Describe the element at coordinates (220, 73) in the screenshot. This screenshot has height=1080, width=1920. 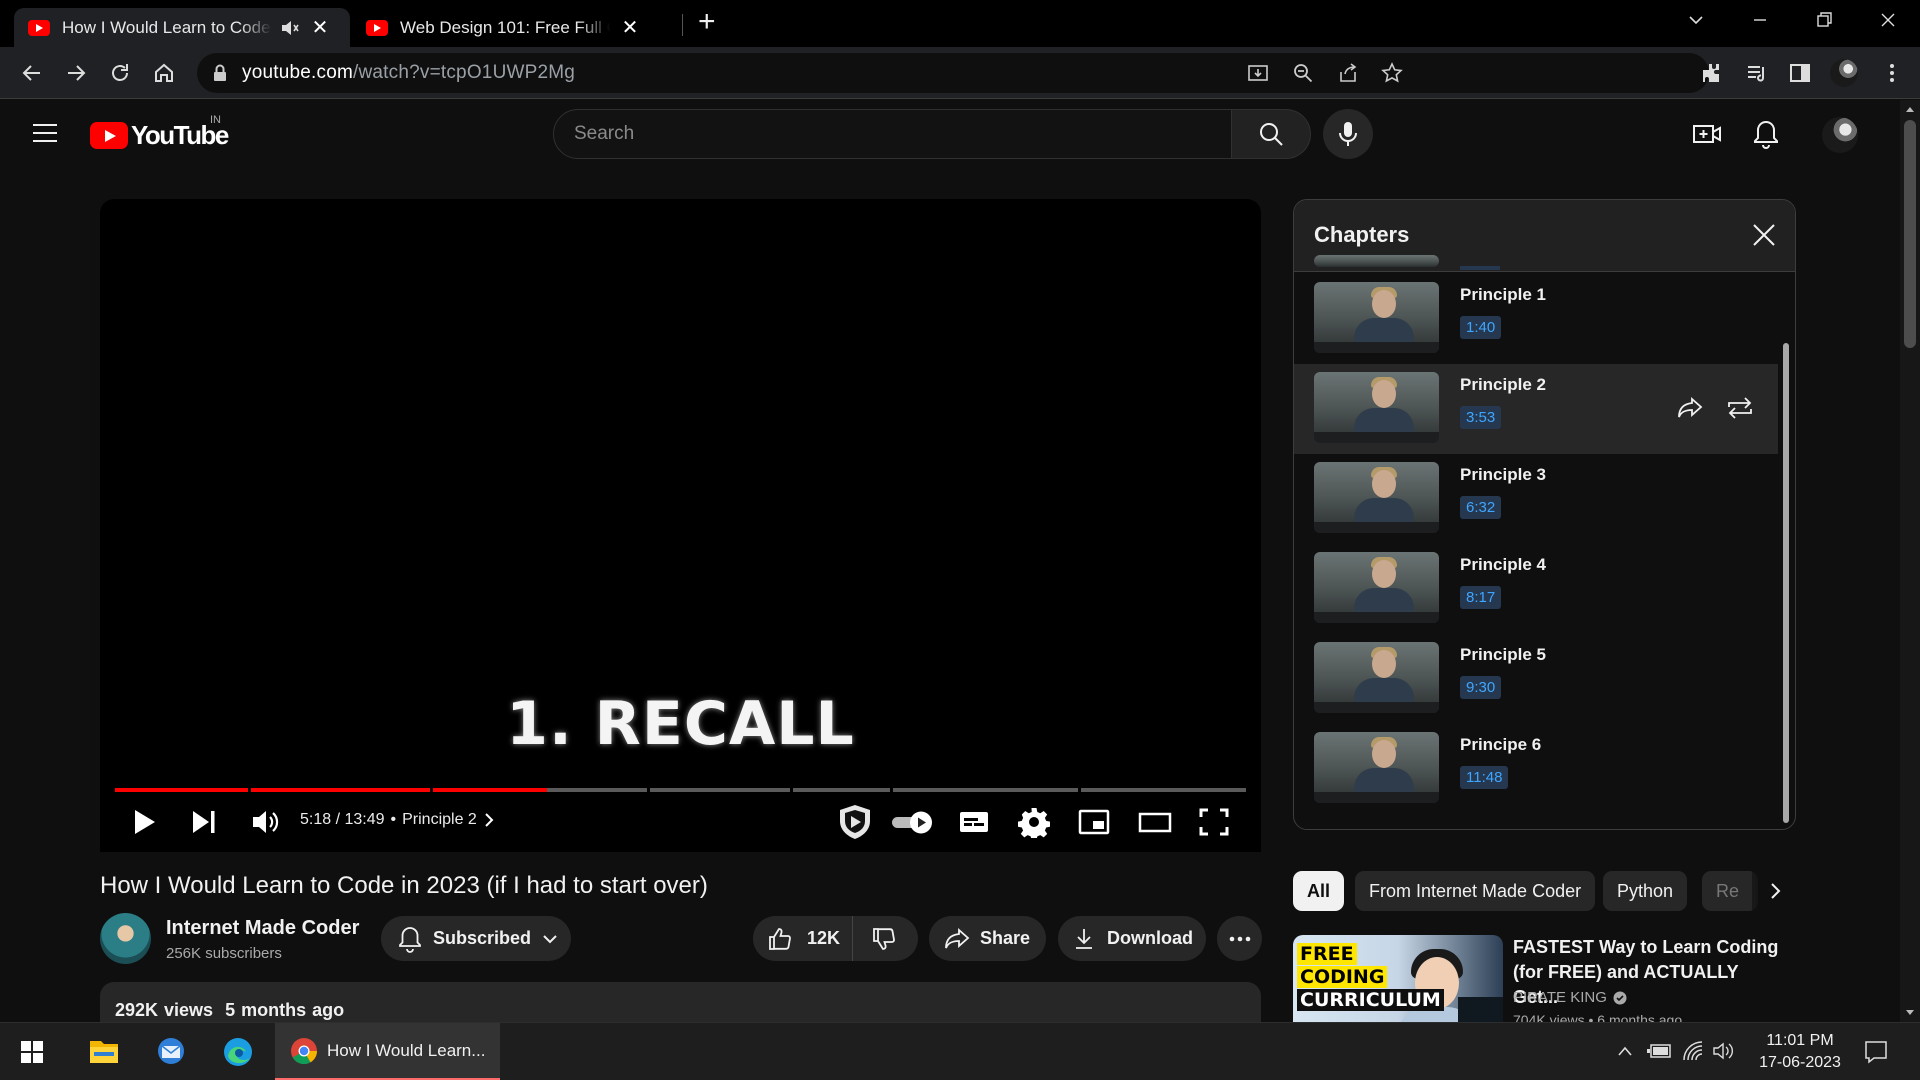
I see `lock-icon` at that location.